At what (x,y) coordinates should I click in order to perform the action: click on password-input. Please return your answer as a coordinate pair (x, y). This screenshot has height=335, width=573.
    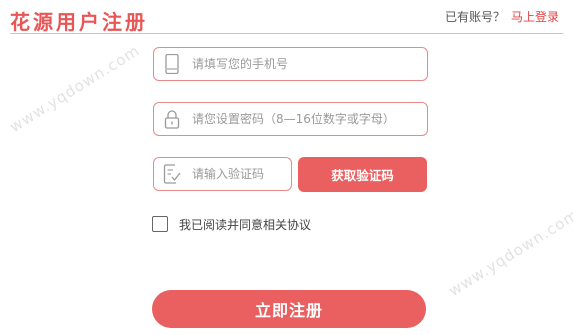
    Looking at the image, I should click on (307, 118).